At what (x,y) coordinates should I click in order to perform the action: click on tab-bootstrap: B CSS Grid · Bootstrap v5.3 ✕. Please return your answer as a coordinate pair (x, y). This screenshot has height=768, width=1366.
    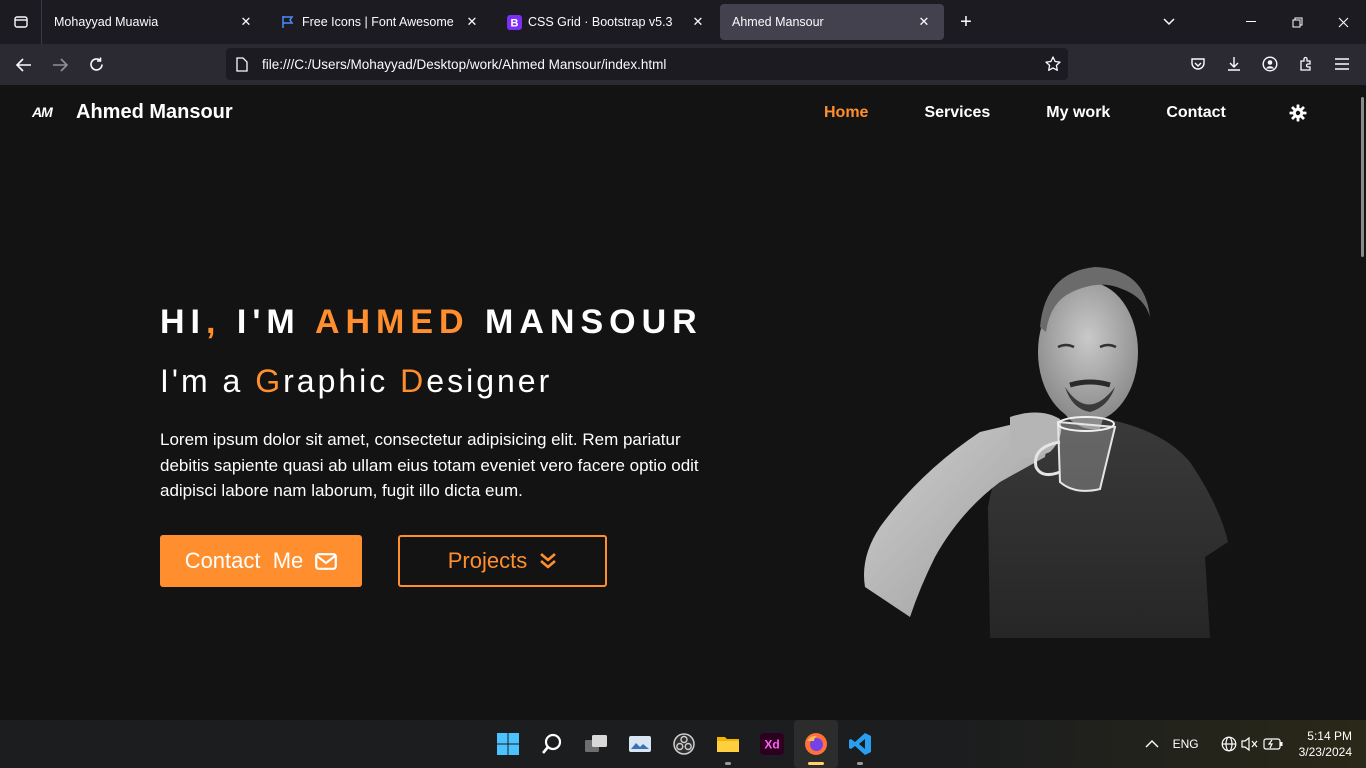
    Looking at the image, I should click on (606, 22).